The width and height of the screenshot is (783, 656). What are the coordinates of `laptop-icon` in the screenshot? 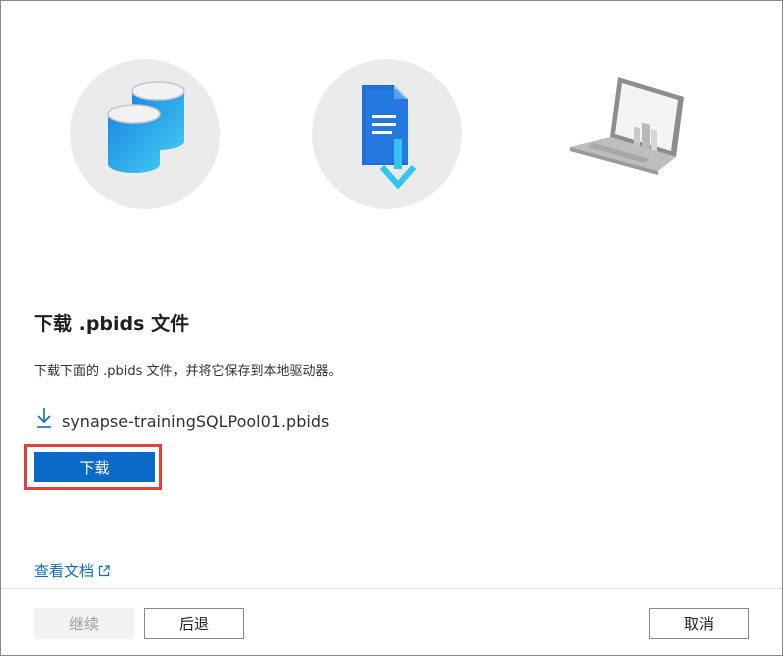 It's located at (627, 126).